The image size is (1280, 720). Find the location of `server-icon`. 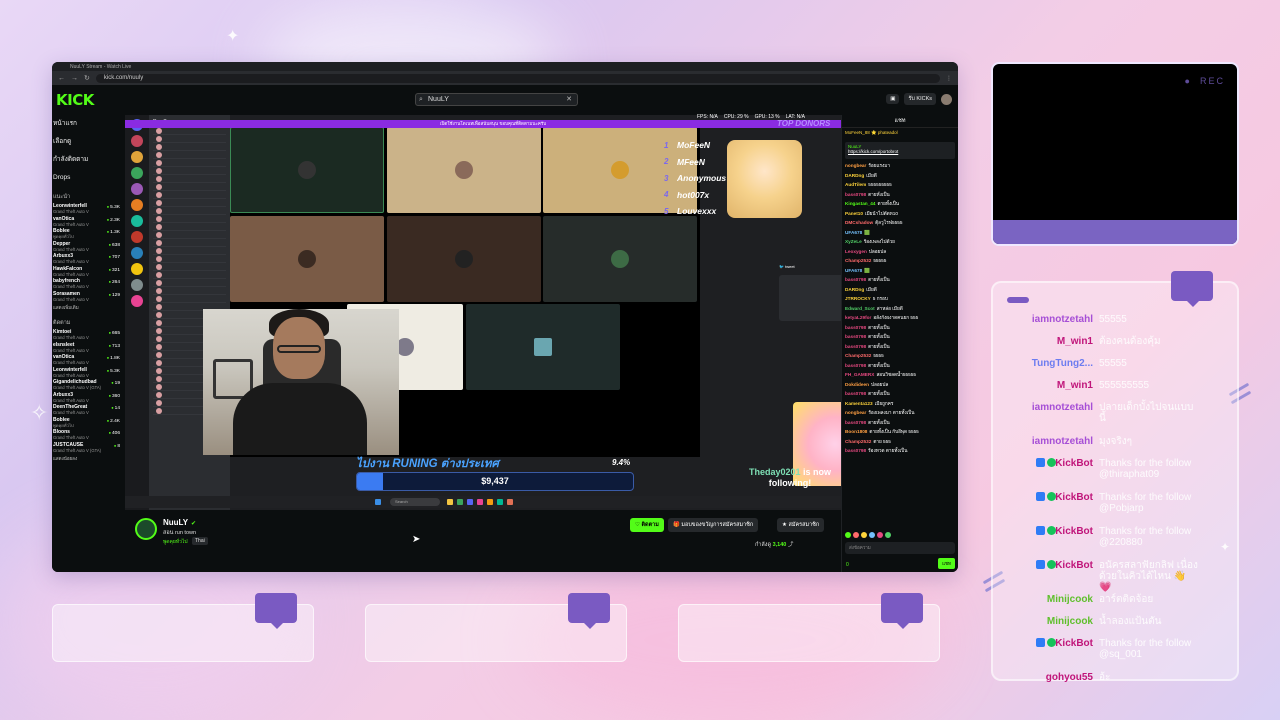

server-icon is located at coordinates (137, 269).